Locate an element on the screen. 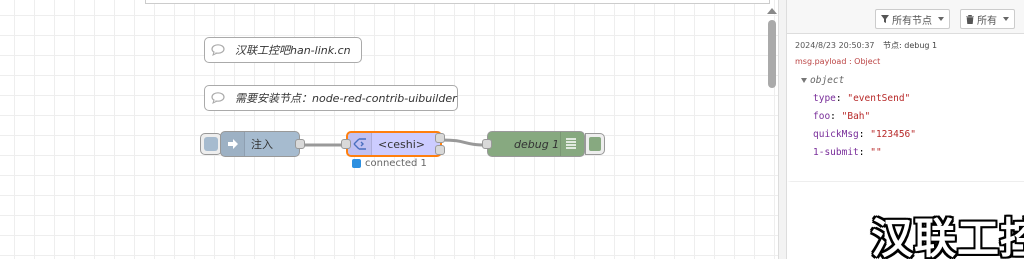 This screenshot has width=1024, height=259. sidebar-splitter is located at coordinates (782, 129).